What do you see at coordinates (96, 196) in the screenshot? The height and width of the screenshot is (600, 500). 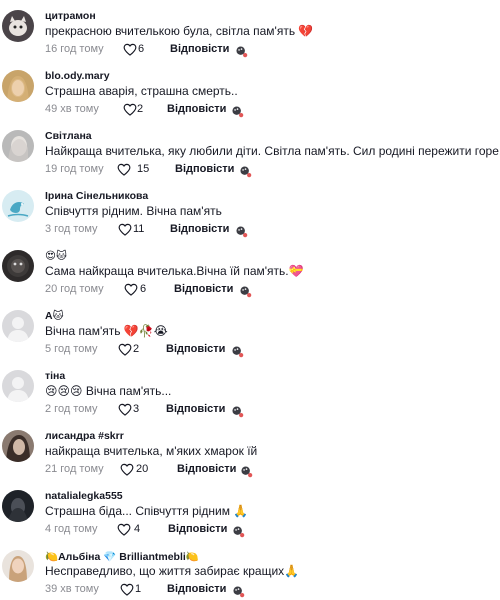 I see `comment-username: Ірина Сінельникова` at bounding box center [96, 196].